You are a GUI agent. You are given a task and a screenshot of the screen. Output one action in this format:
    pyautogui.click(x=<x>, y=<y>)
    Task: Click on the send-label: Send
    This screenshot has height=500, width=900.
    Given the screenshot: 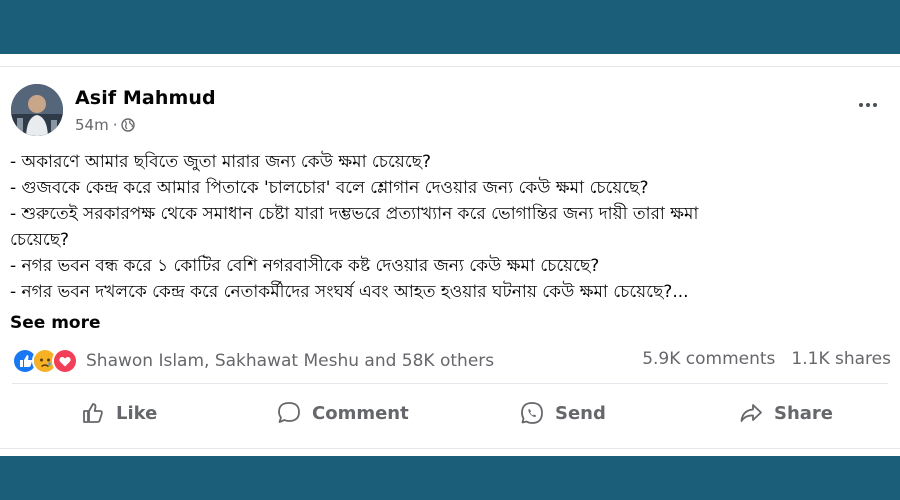 What is the action you would take?
    pyautogui.click(x=580, y=413)
    